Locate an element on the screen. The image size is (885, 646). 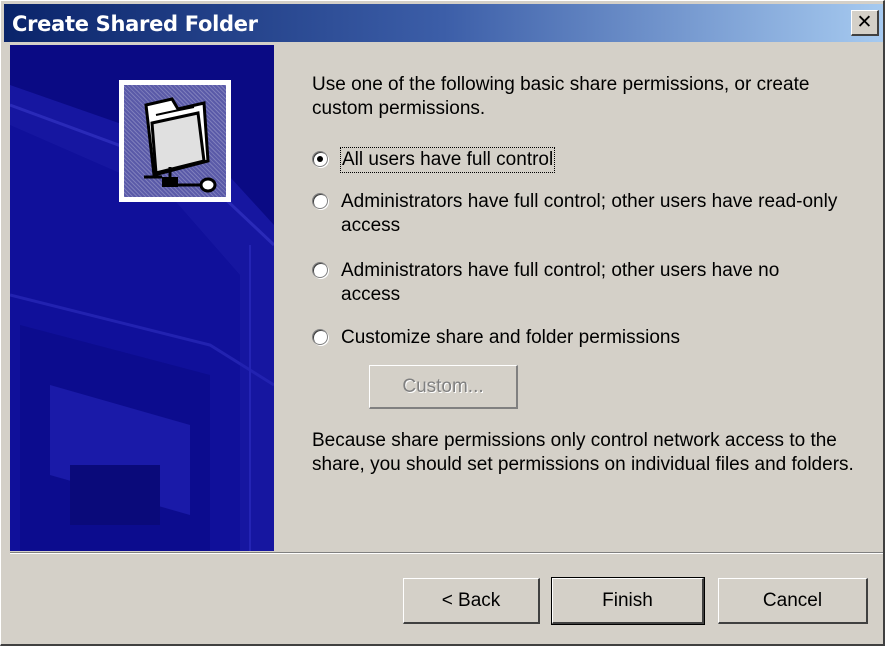
option-all-users-full: All users have full control is located at coordinates (434, 160).